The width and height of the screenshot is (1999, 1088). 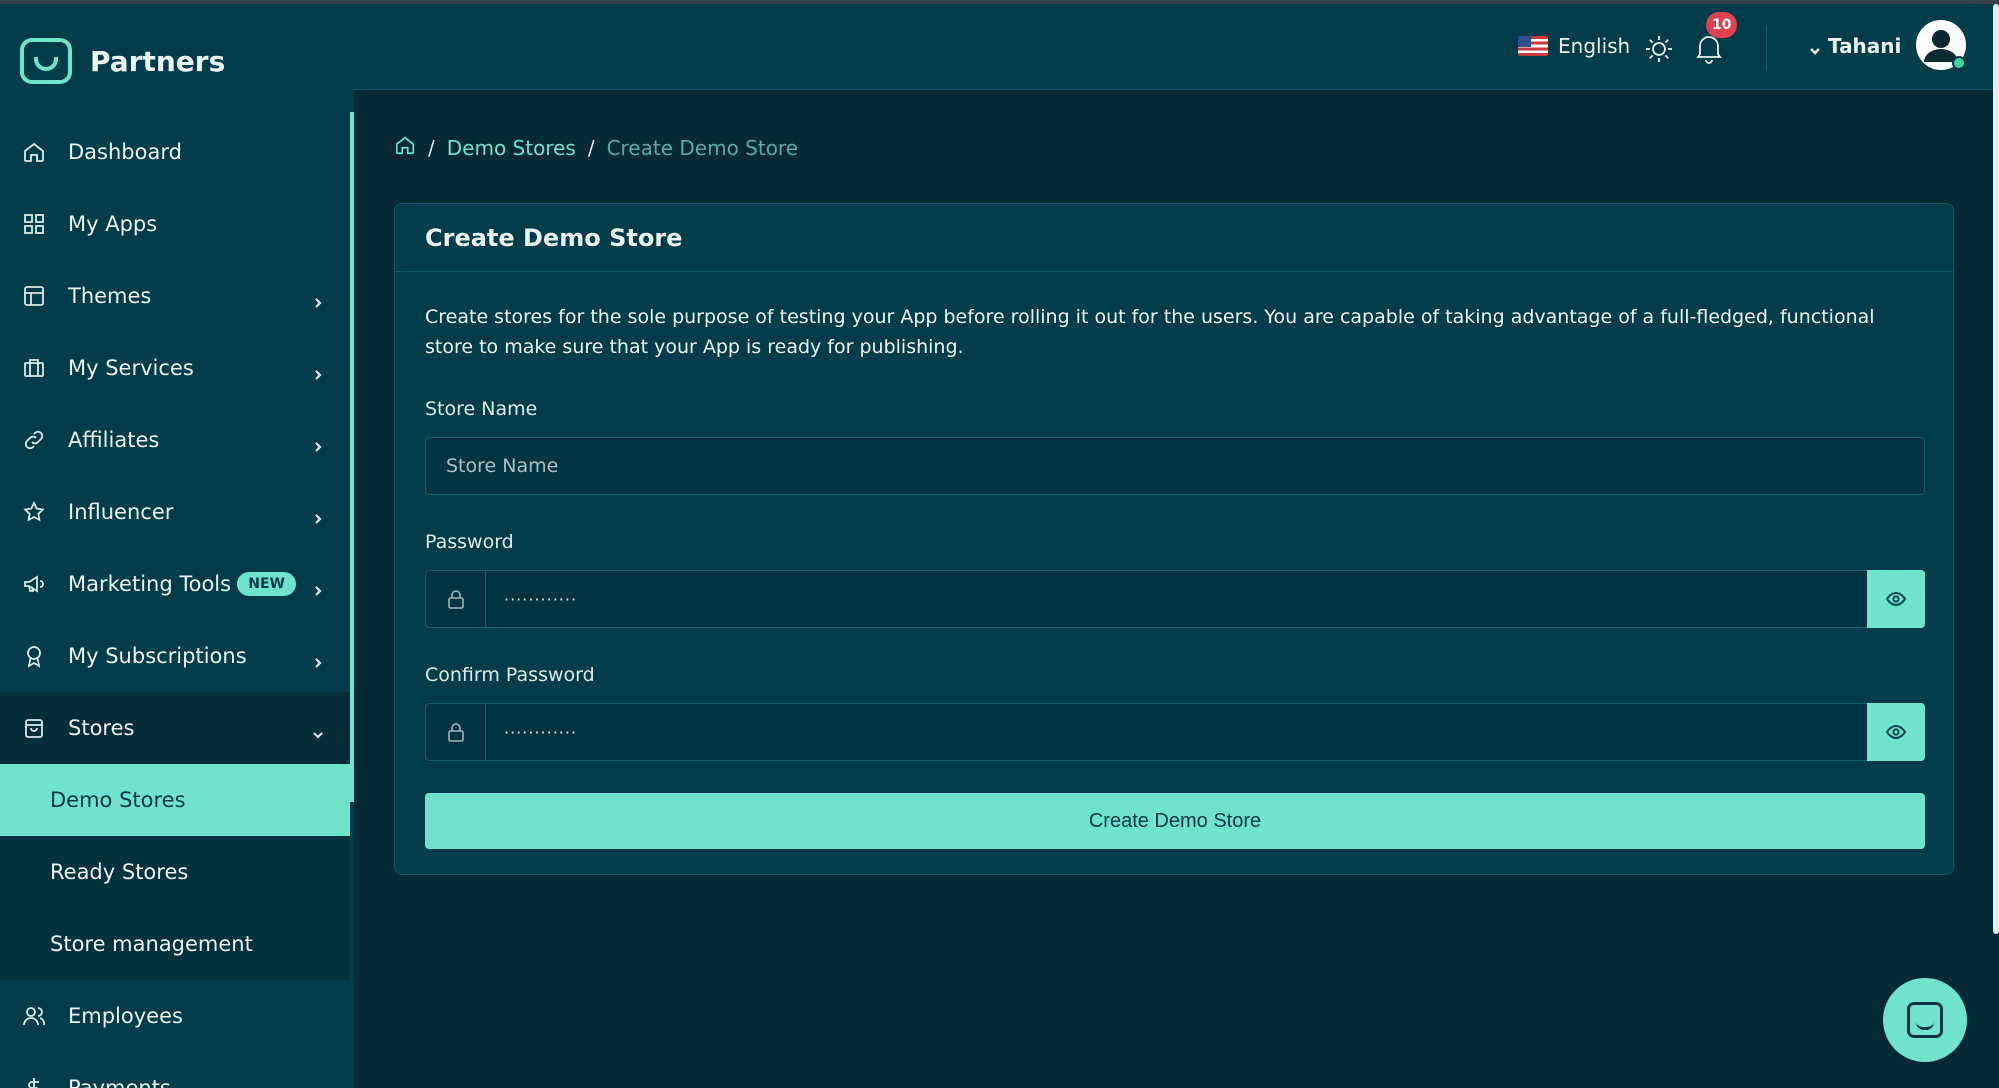 What do you see at coordinates (1722, 25) in the screenshot?
I see `notification-count-badge: 10` at bounding box center [1722, 25].